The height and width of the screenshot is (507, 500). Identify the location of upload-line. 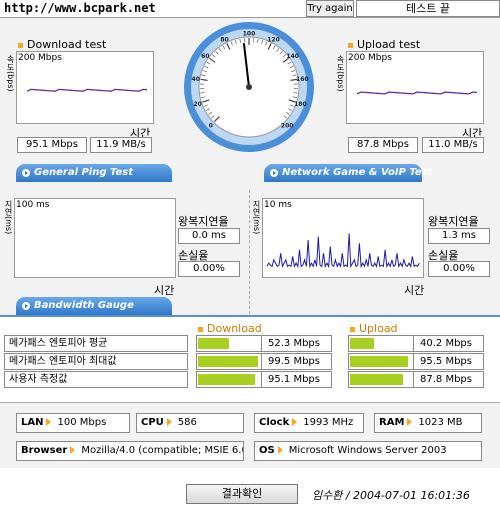
(417, 93).